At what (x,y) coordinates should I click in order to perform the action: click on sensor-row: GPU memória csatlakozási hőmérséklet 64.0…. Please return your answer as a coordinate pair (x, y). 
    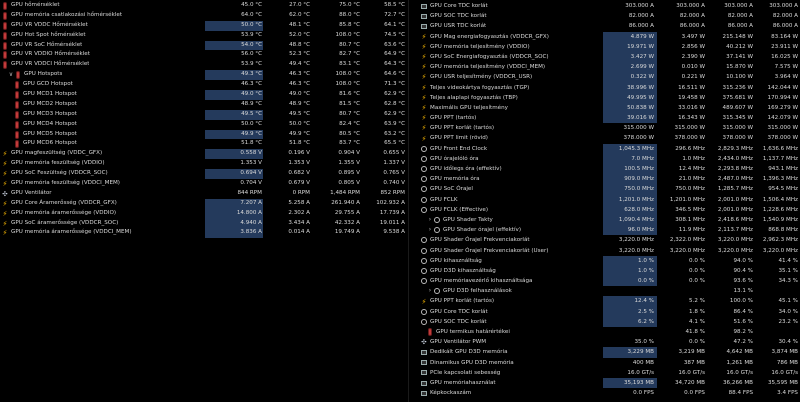
    Looking at the image, I should click on (204, 16).